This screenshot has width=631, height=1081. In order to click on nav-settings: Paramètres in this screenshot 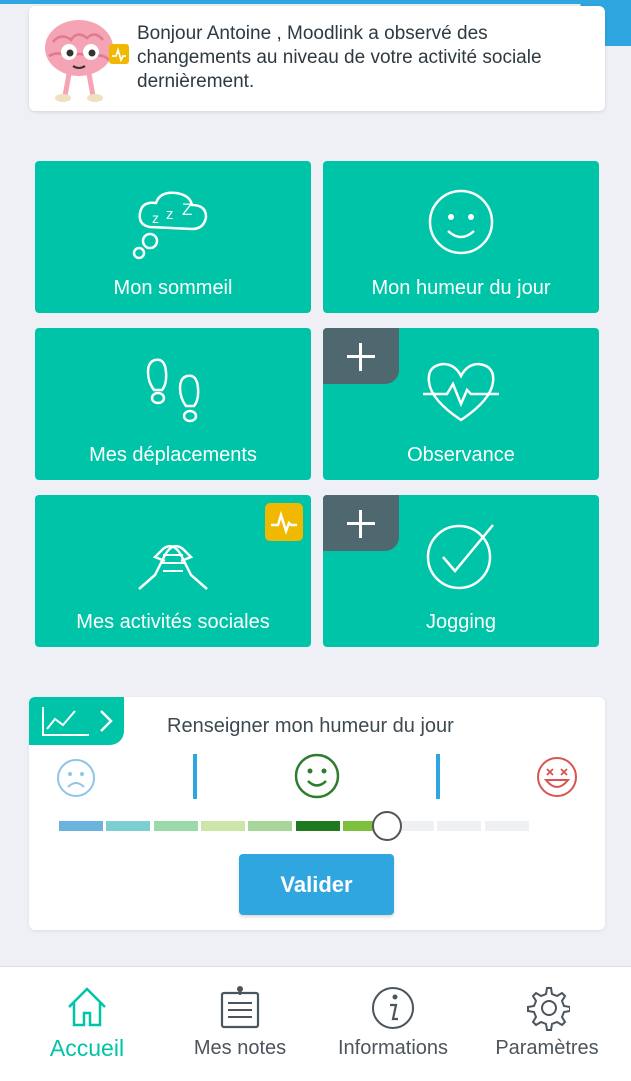, I will do `click(547, 1024)`.